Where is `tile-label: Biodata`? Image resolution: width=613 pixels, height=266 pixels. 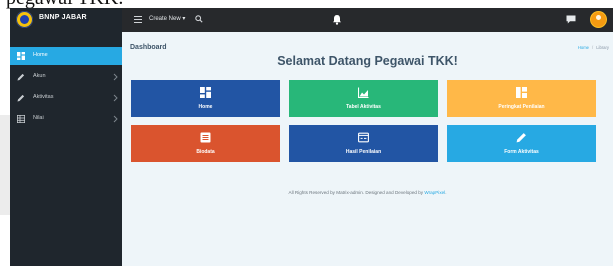 tile-label: Biodata is located at coordinates (205, 152).